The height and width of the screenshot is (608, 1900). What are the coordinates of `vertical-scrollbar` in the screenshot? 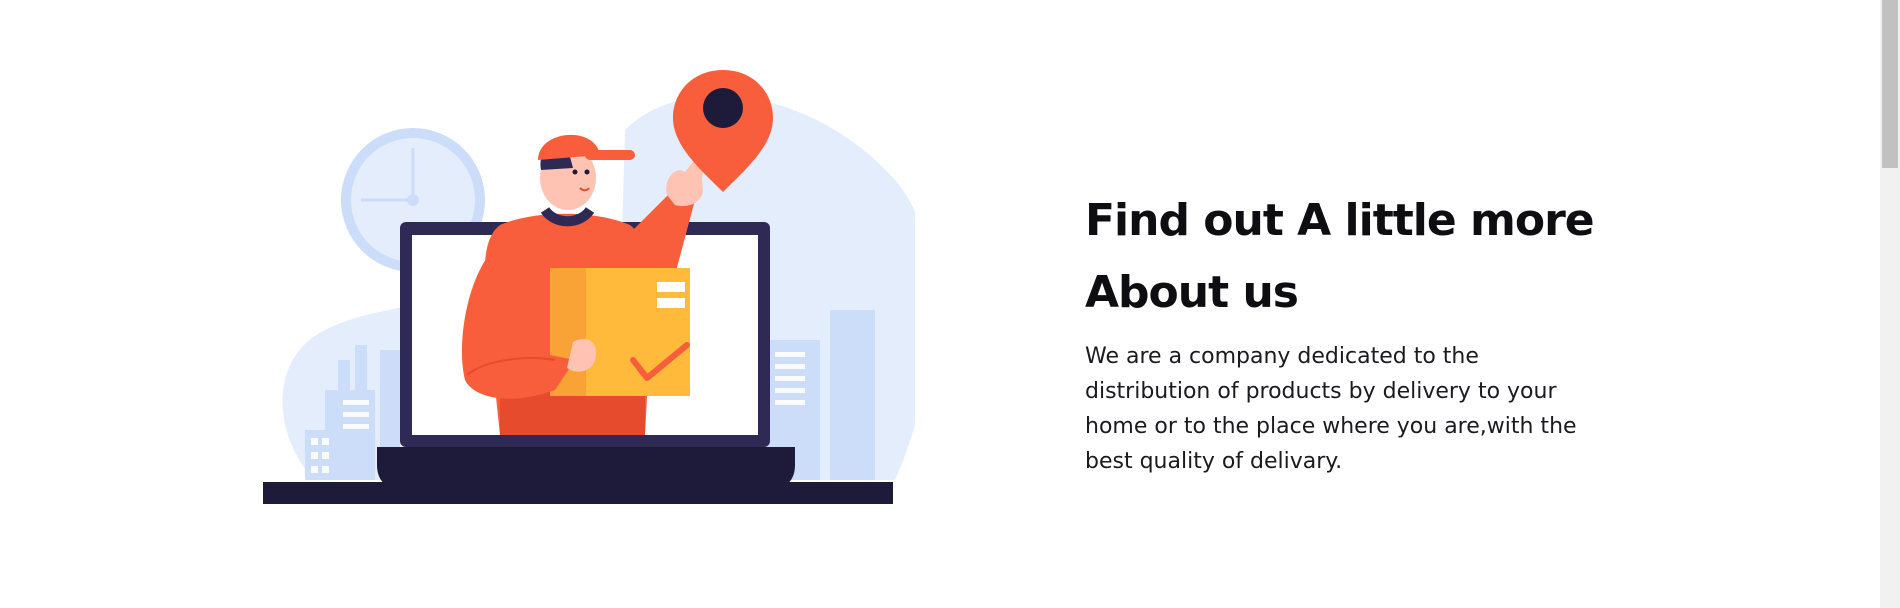 It's located at (1890, 304).